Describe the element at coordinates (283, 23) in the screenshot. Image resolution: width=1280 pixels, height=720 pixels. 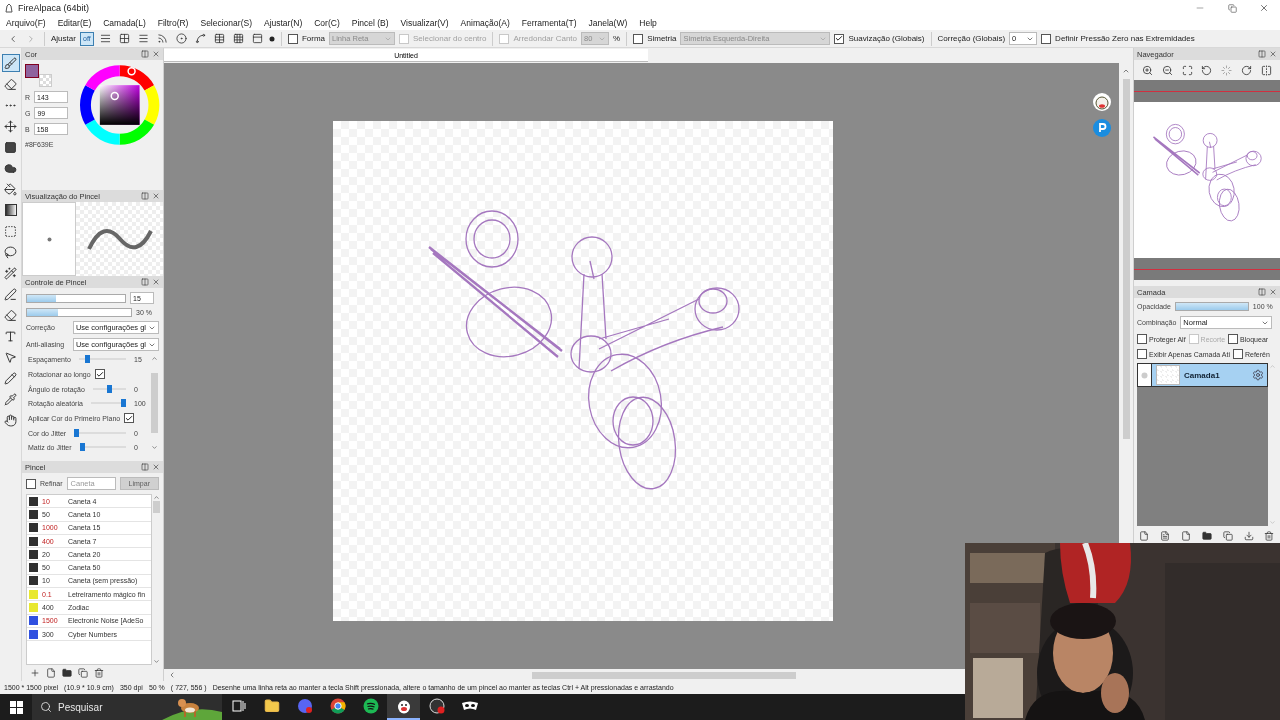
I see `menu-item: Ajustar(N)` at that location.